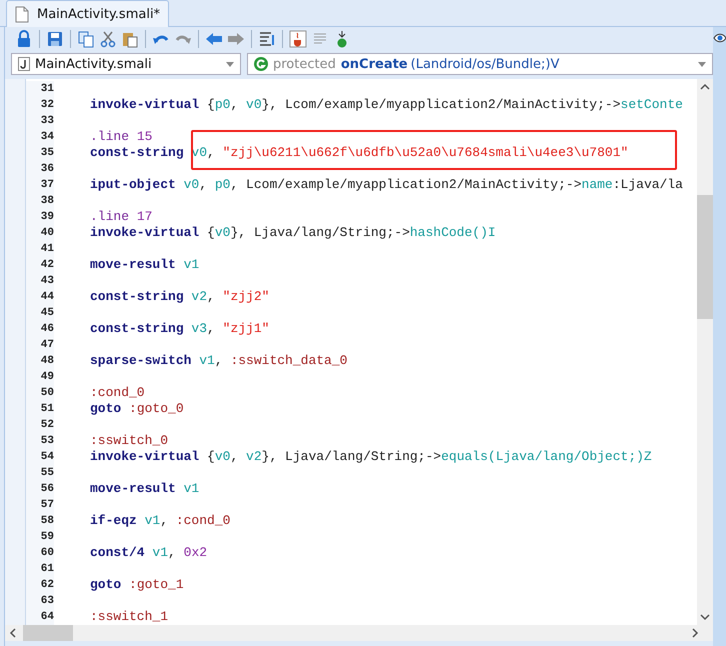 This screenshot has height=646, width=726. What do you see at coordinates (24, 64) in the screenshot?
I see `java-file-icon` at bounding box center [24, 64].